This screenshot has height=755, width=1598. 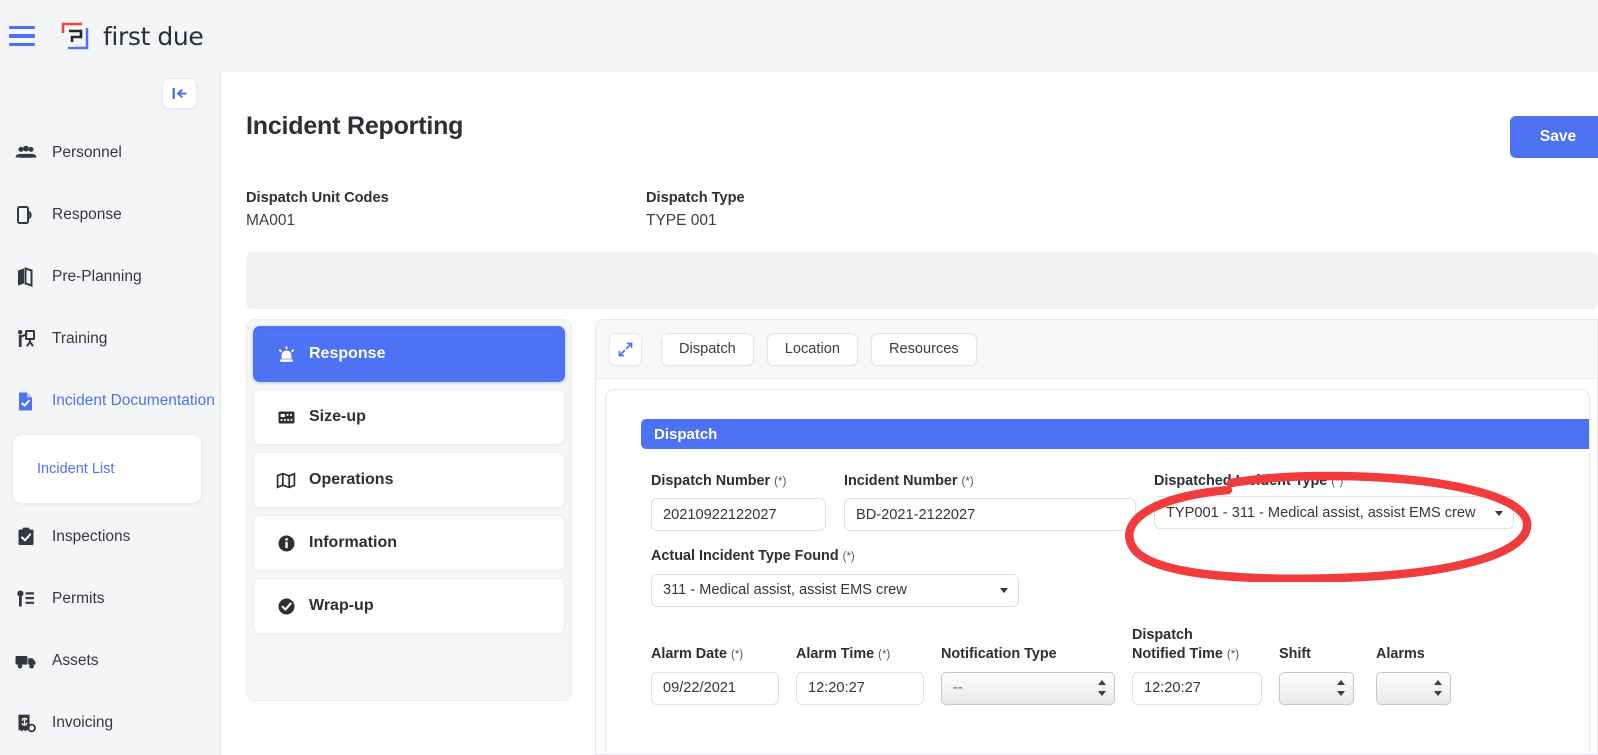 I want to click on meta-value: TYPE 001, so click(x=681, y=220).